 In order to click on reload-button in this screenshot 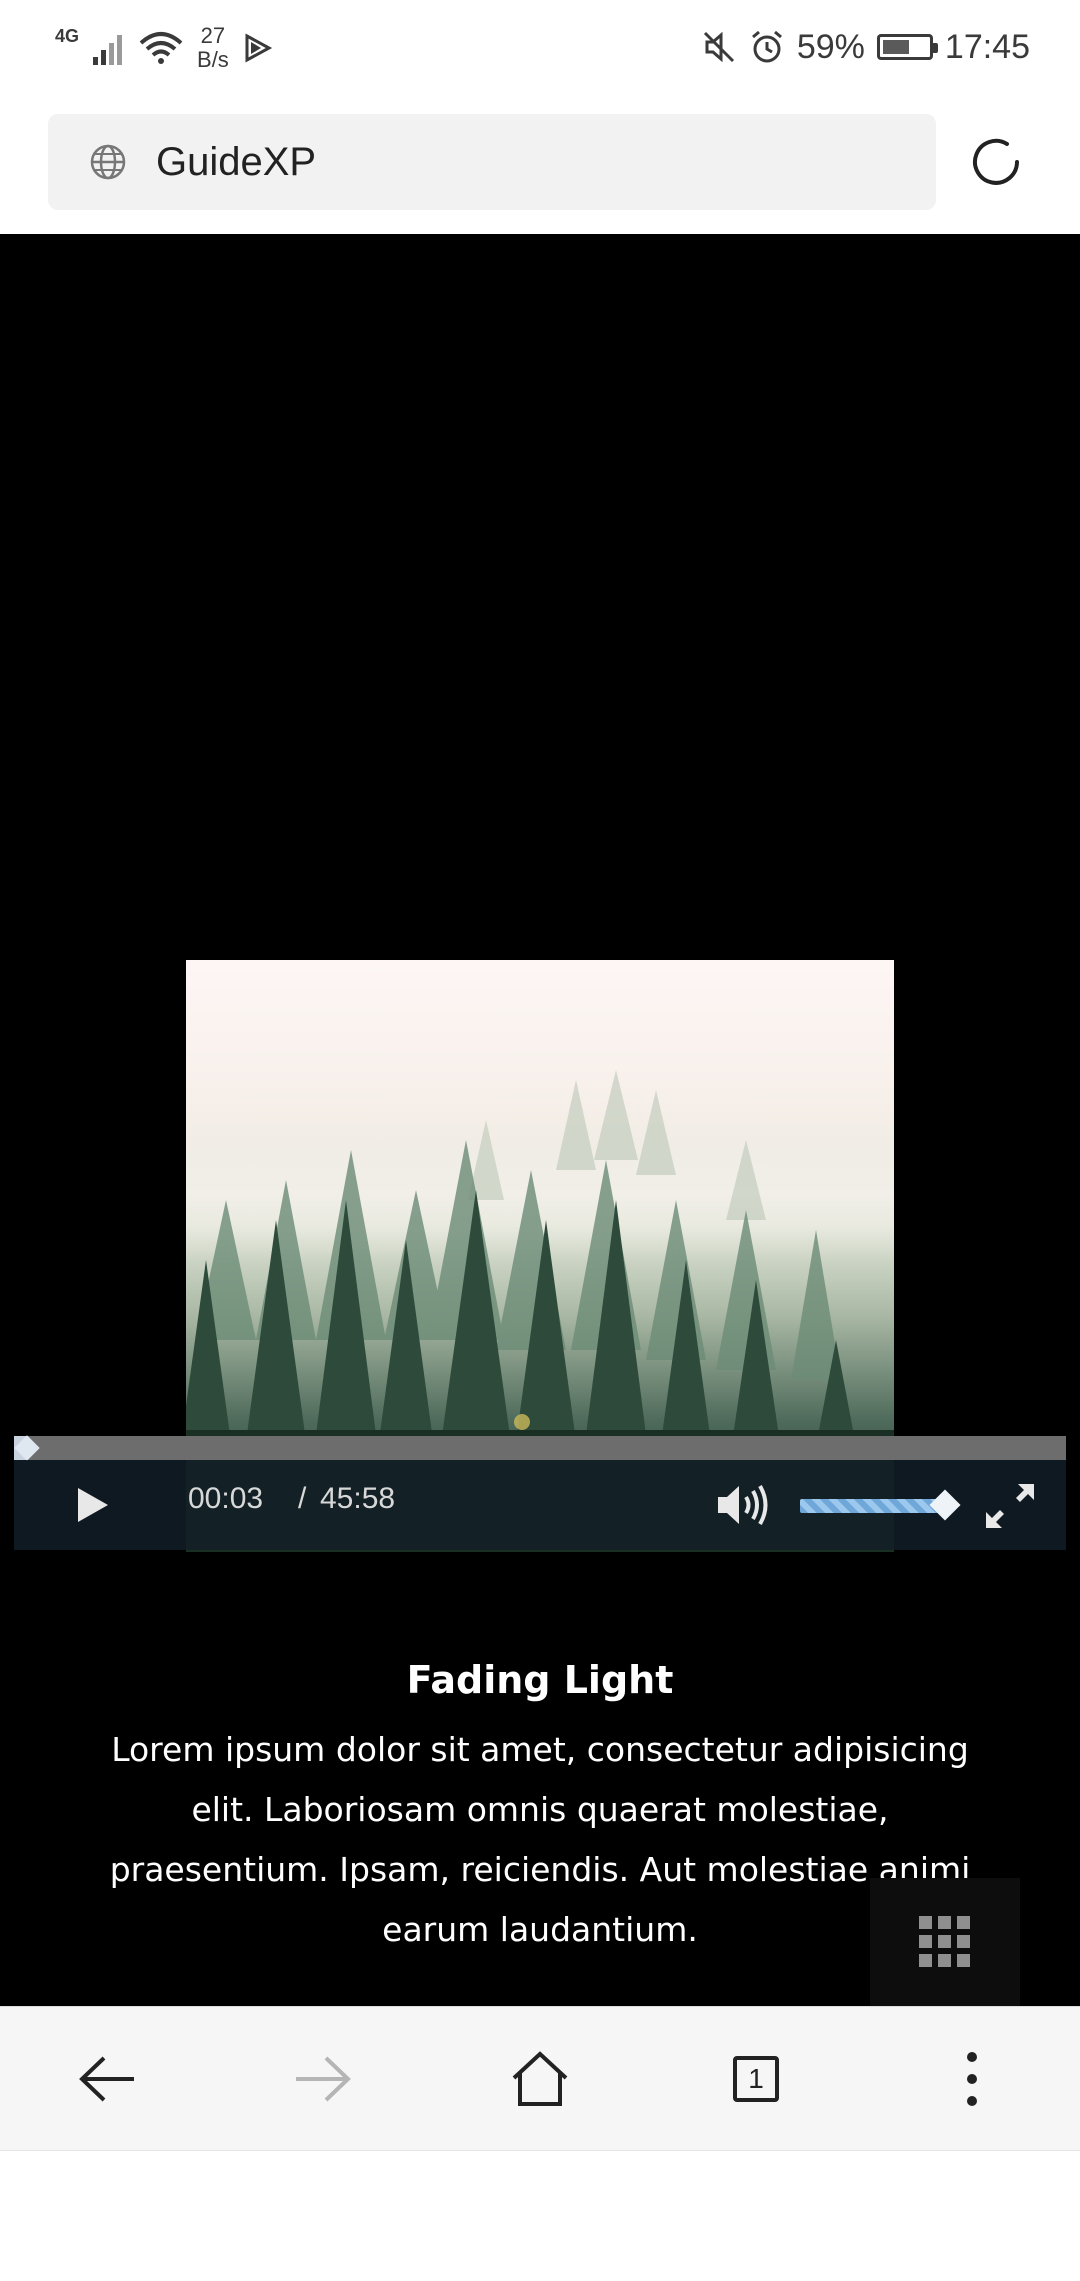, I will do `click(996, 162)`.